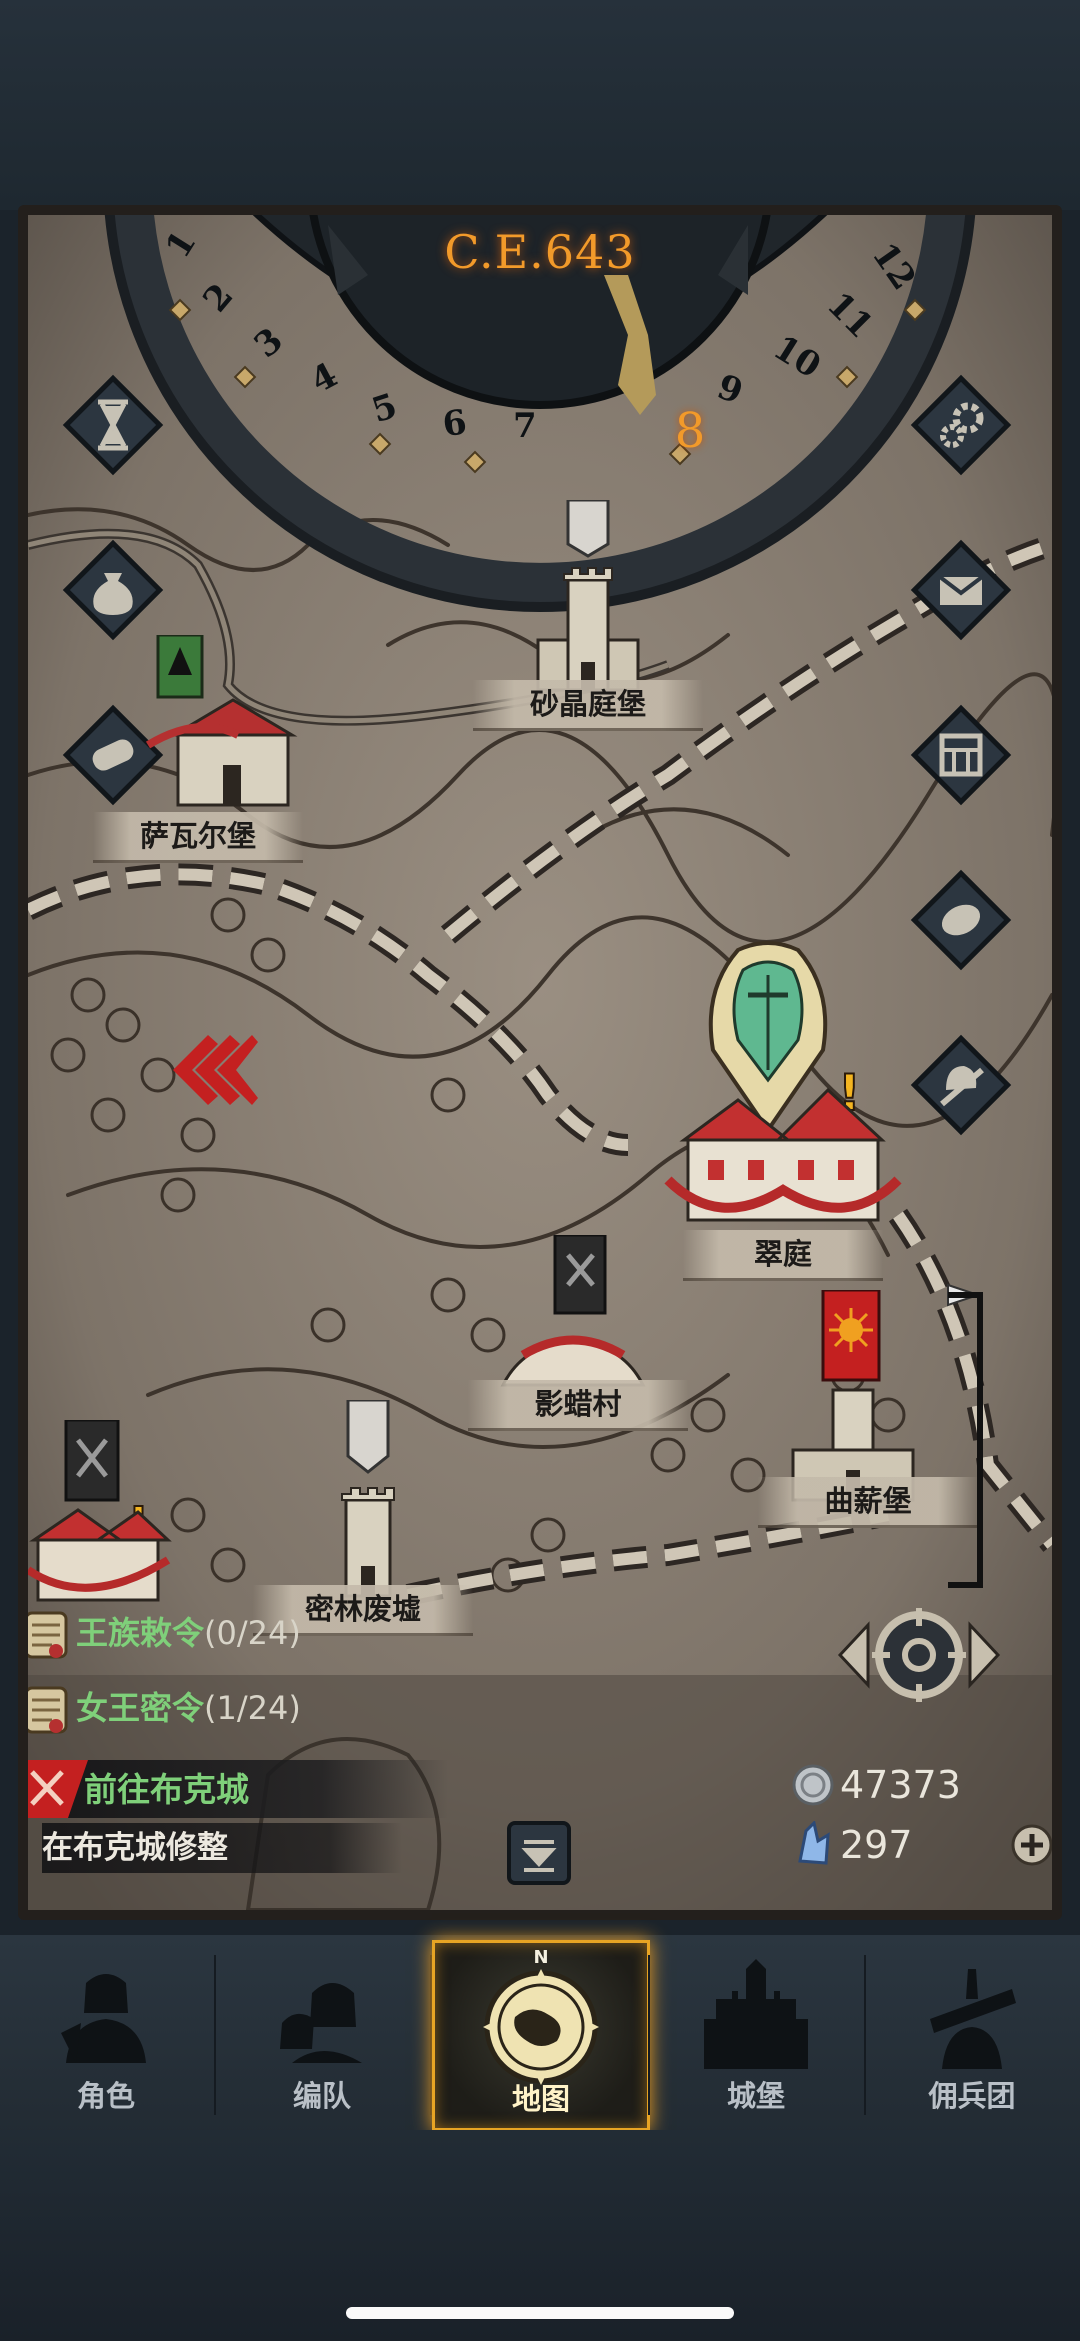 This screenshot has width=1080, height=2341. What do you see at coordinates (755, 2096) in the screenshot?
I see `tab-label: 城堡` at bounding box center [755, 2096].